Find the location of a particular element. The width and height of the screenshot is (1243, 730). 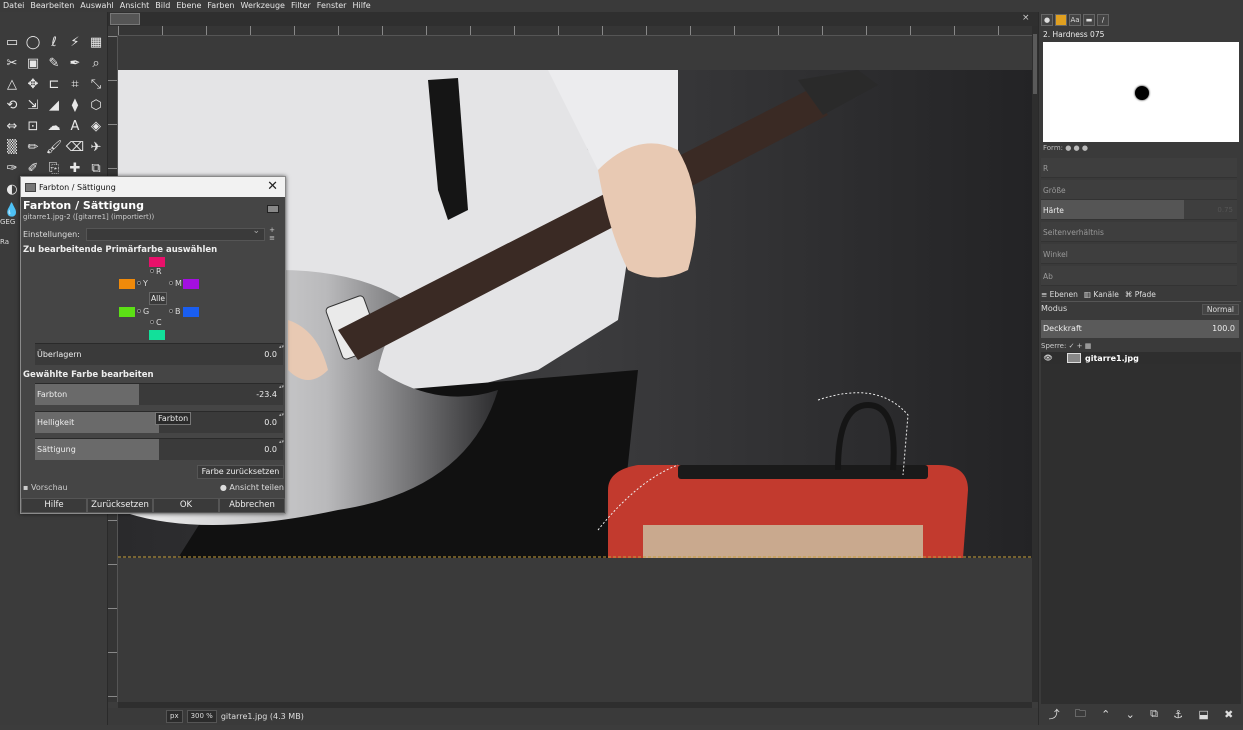

eraser-icon: ⌫ is located at coordinates (75, 147).